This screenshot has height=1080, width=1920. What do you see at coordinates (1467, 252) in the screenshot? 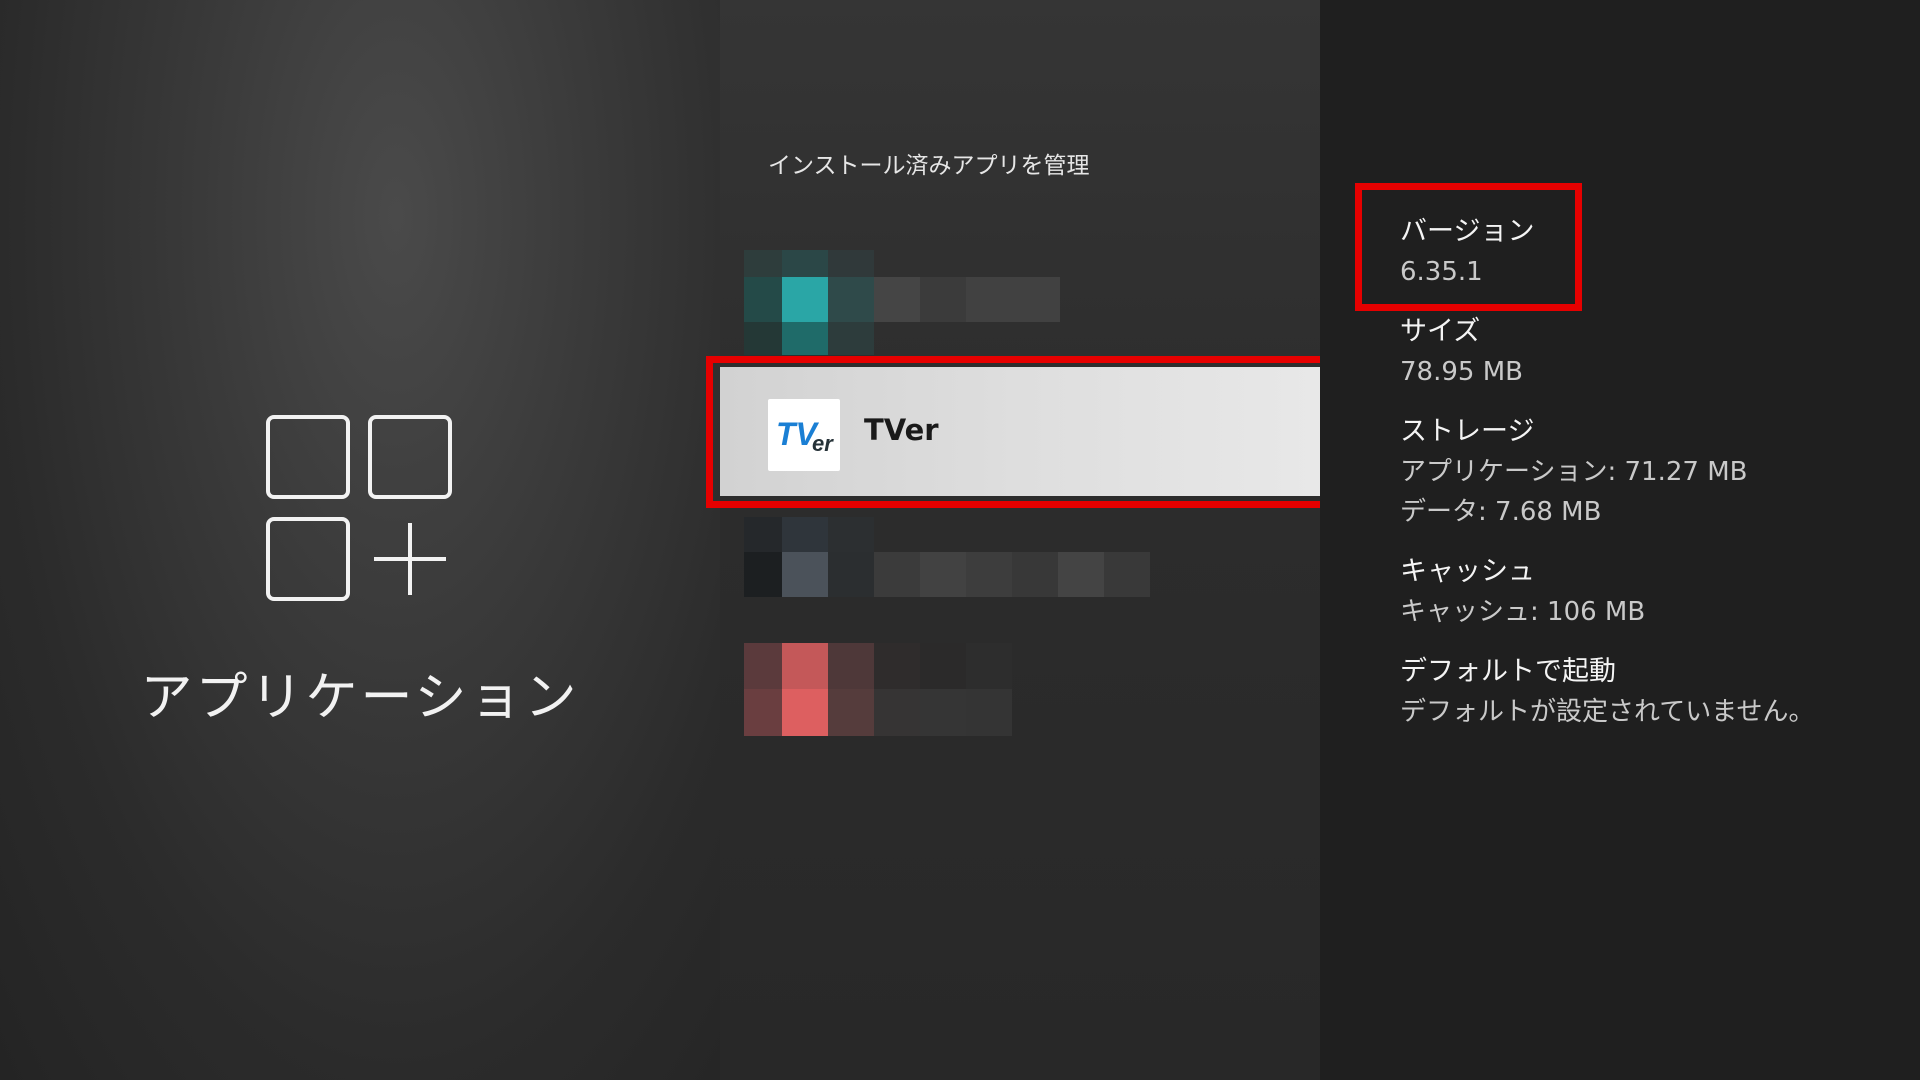
I see `version-section: バージョン 6.35.1` at bounding box center [1467, 252].